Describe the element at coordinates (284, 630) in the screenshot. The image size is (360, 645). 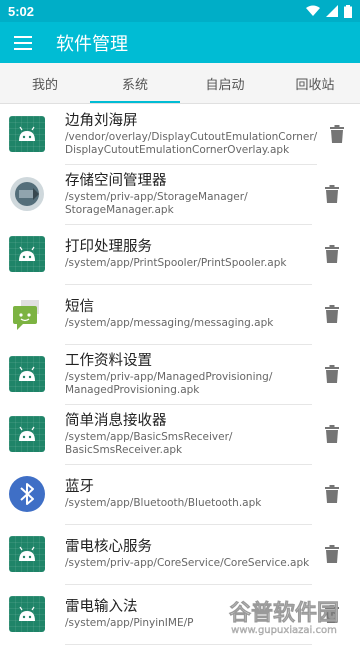
I see `svg-text: www.gupuxiazai.com` at that location.